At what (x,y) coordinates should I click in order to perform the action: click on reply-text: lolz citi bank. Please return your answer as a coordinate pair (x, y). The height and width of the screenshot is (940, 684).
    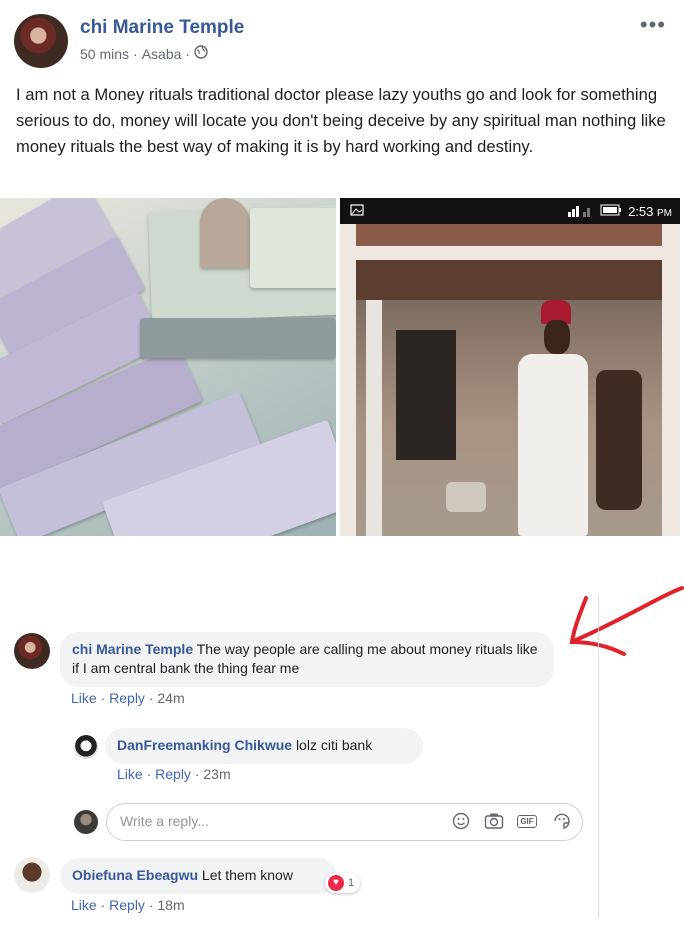
    Looking at the image, I should click on (334, 745).